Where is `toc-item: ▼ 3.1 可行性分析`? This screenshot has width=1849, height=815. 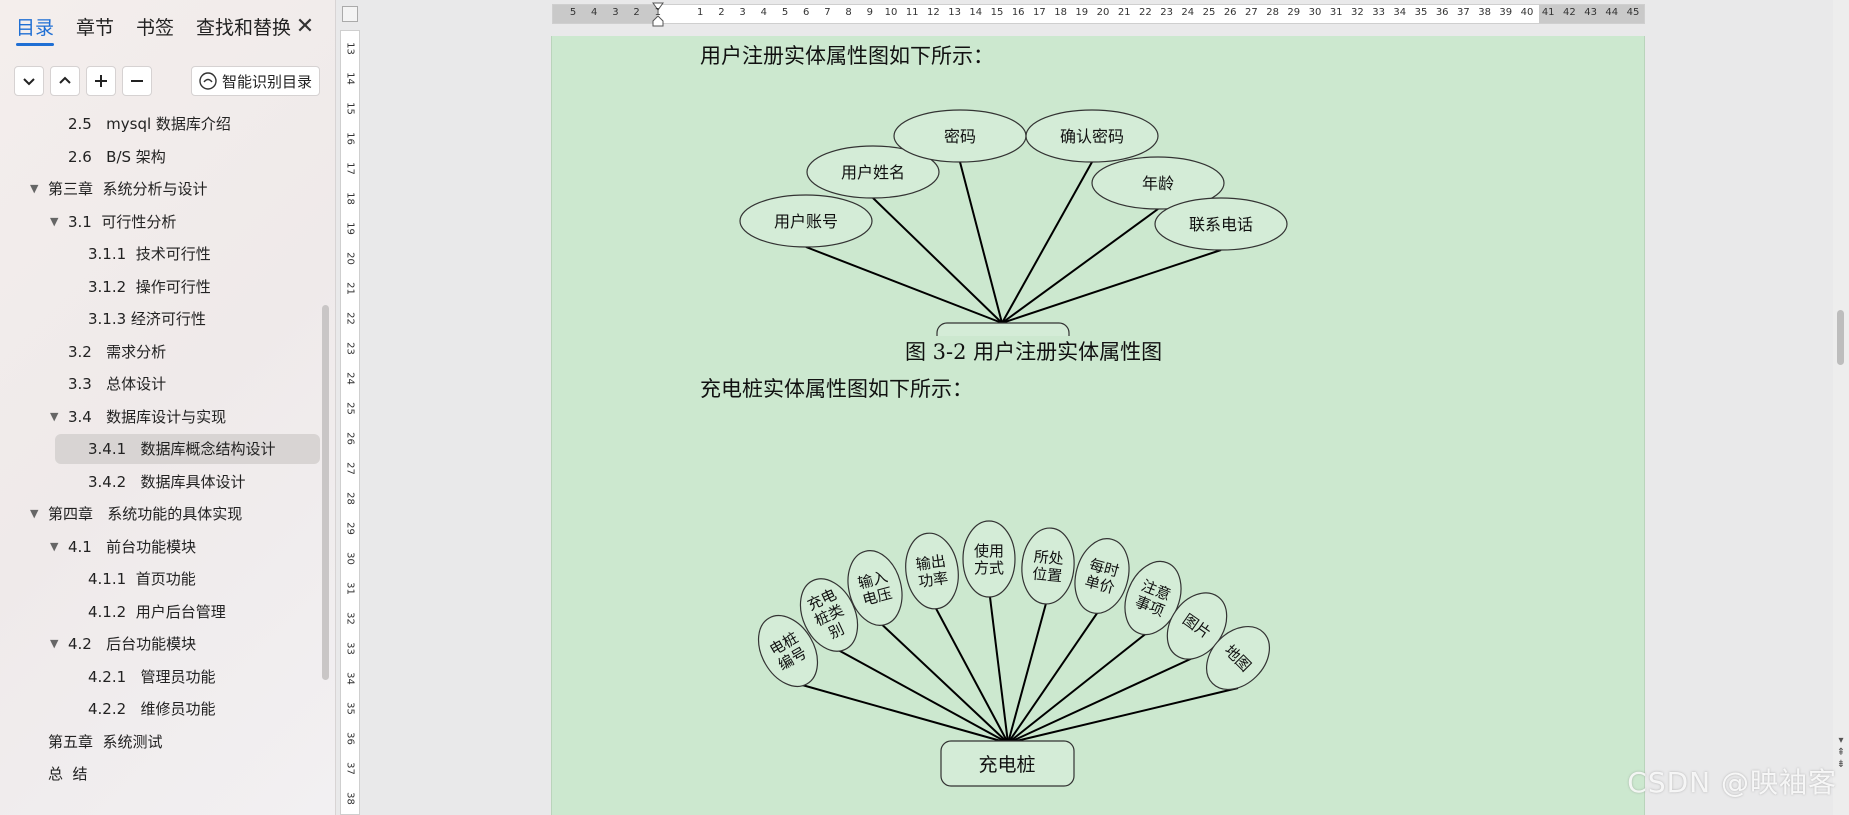
toc-item: ▼ 3.1 可行性分析 is located at coordinates (161, 222).